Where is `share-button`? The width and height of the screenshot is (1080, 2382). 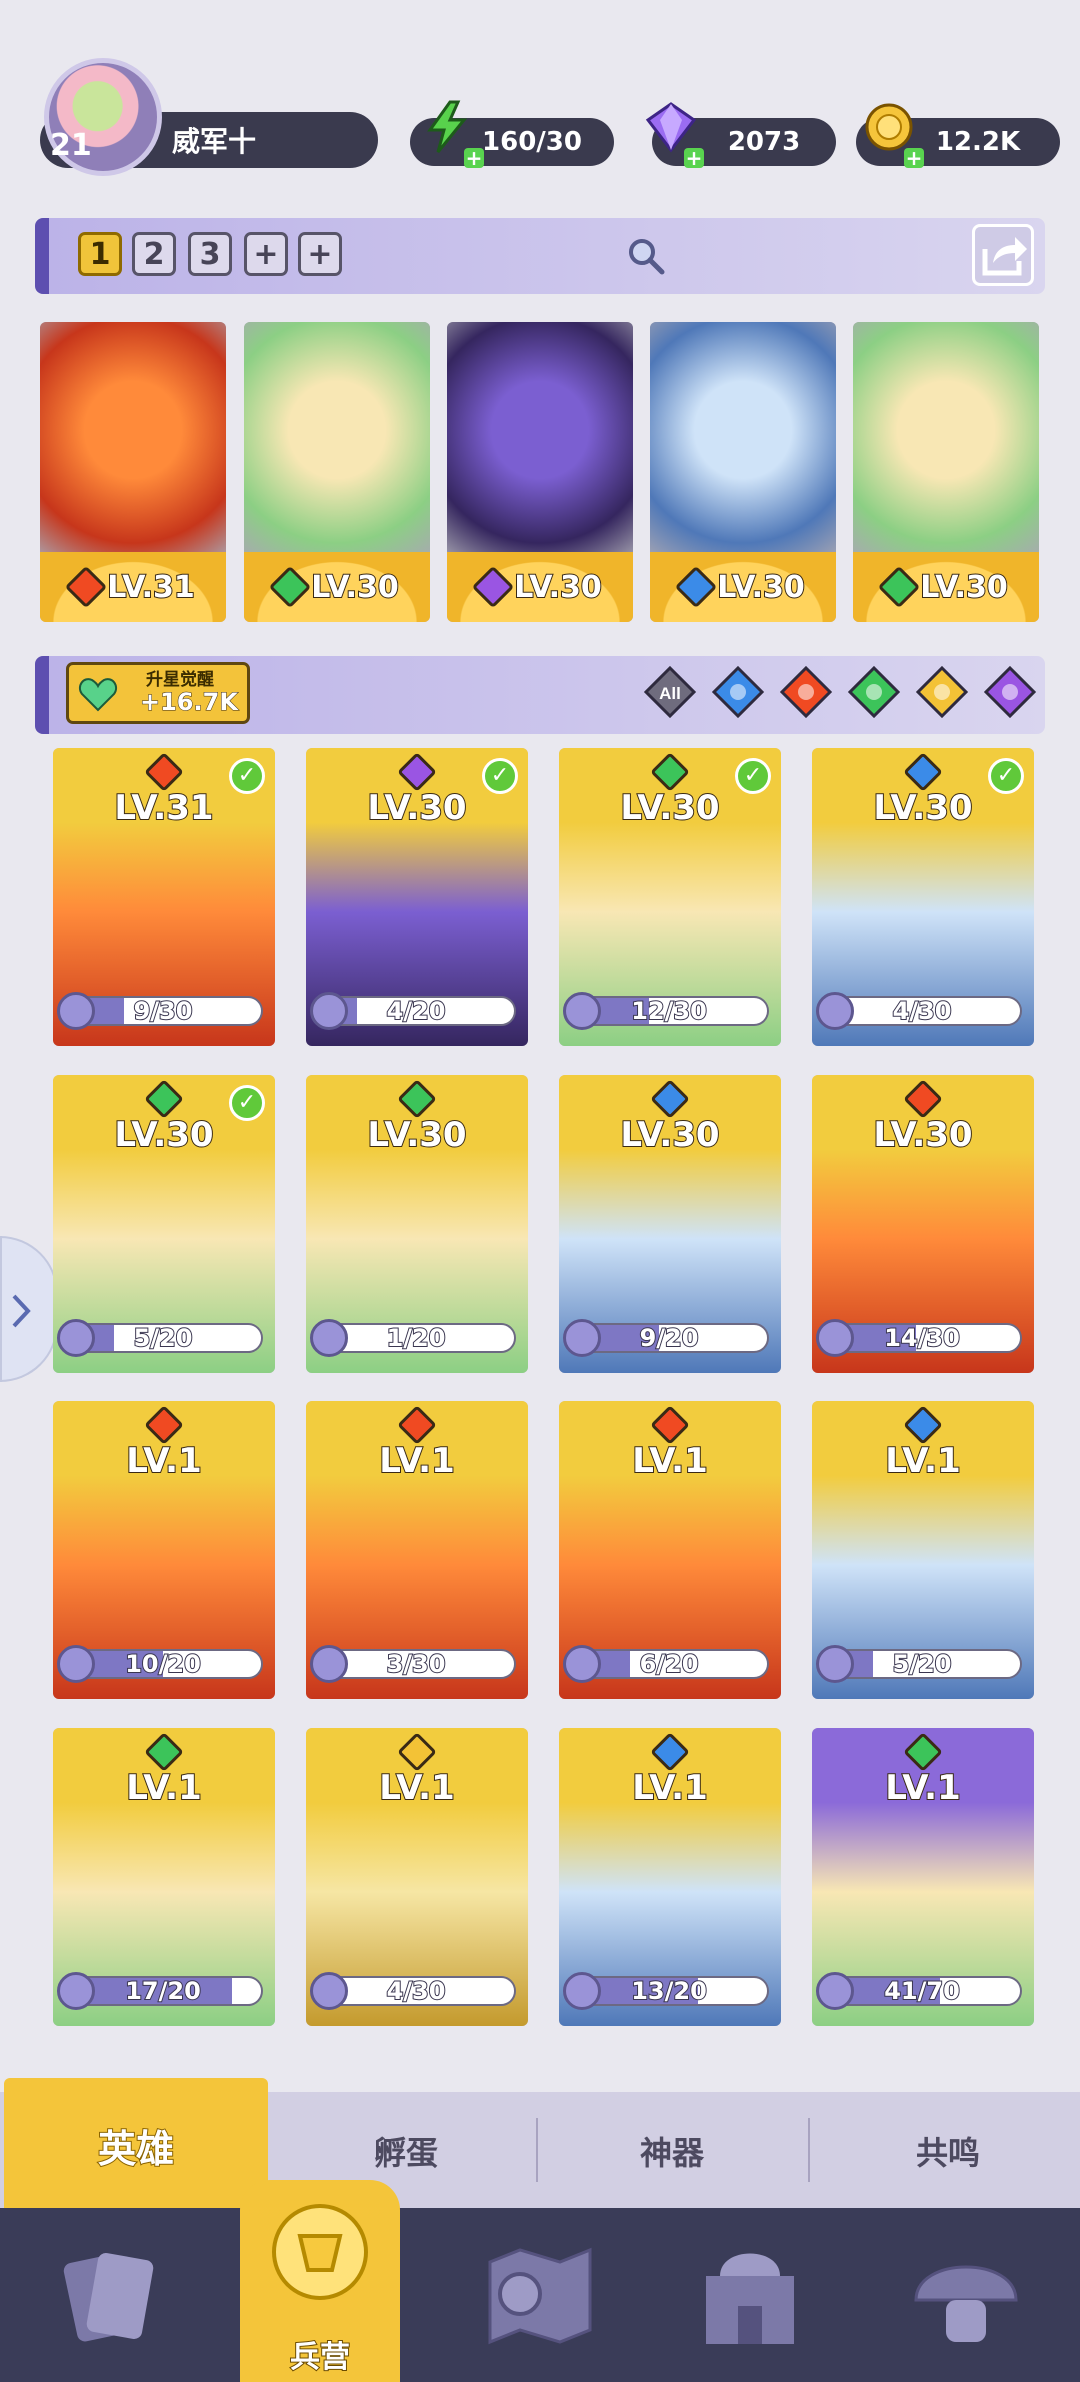 share-button is located at coordinates (1003, 255).